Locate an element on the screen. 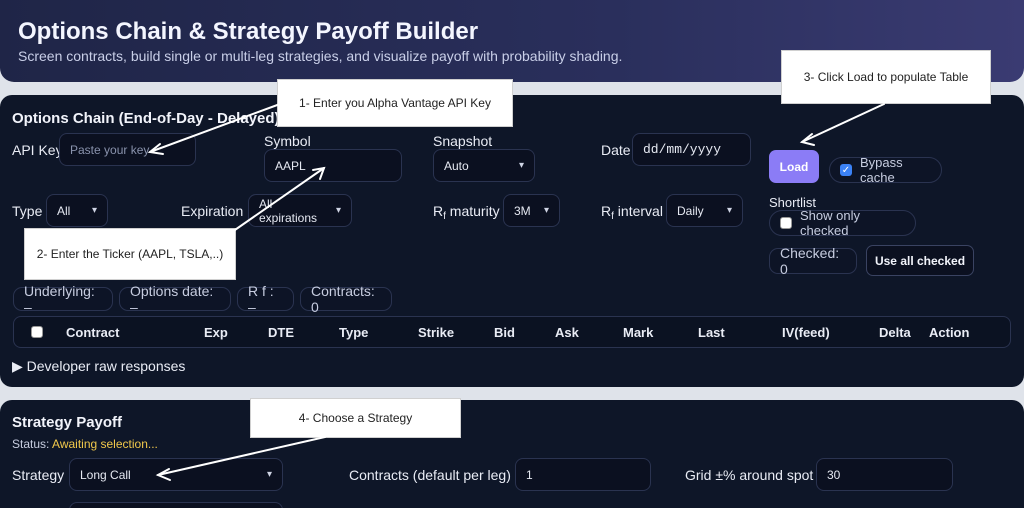 The image size is (1024, 508). col-delta: Delta is located at coordinates (895, 332).